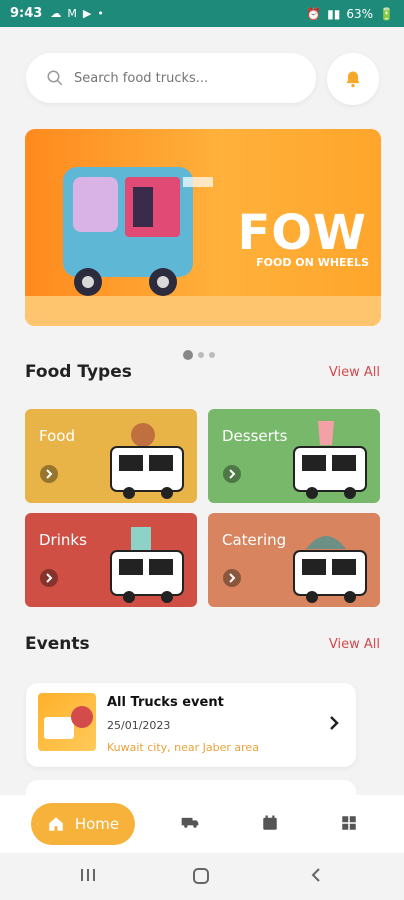 The image size is (404, 900). What do you see at coordinates (138, 231) in the screenshot?
I see `food-truck-illustration` at bounding box center [138, 231].